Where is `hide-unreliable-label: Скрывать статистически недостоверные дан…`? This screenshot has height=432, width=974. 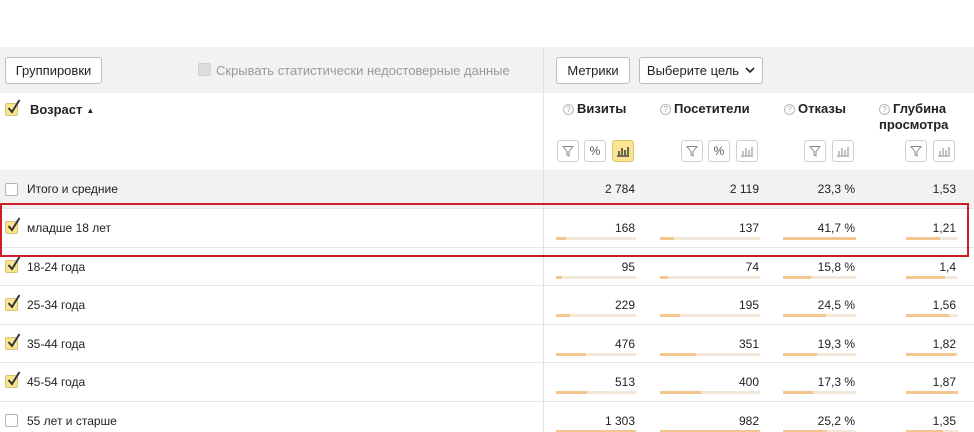
hide-unreliable-label: Скрывать статистически недостоверные дан… is located at coordinates (363, 70).